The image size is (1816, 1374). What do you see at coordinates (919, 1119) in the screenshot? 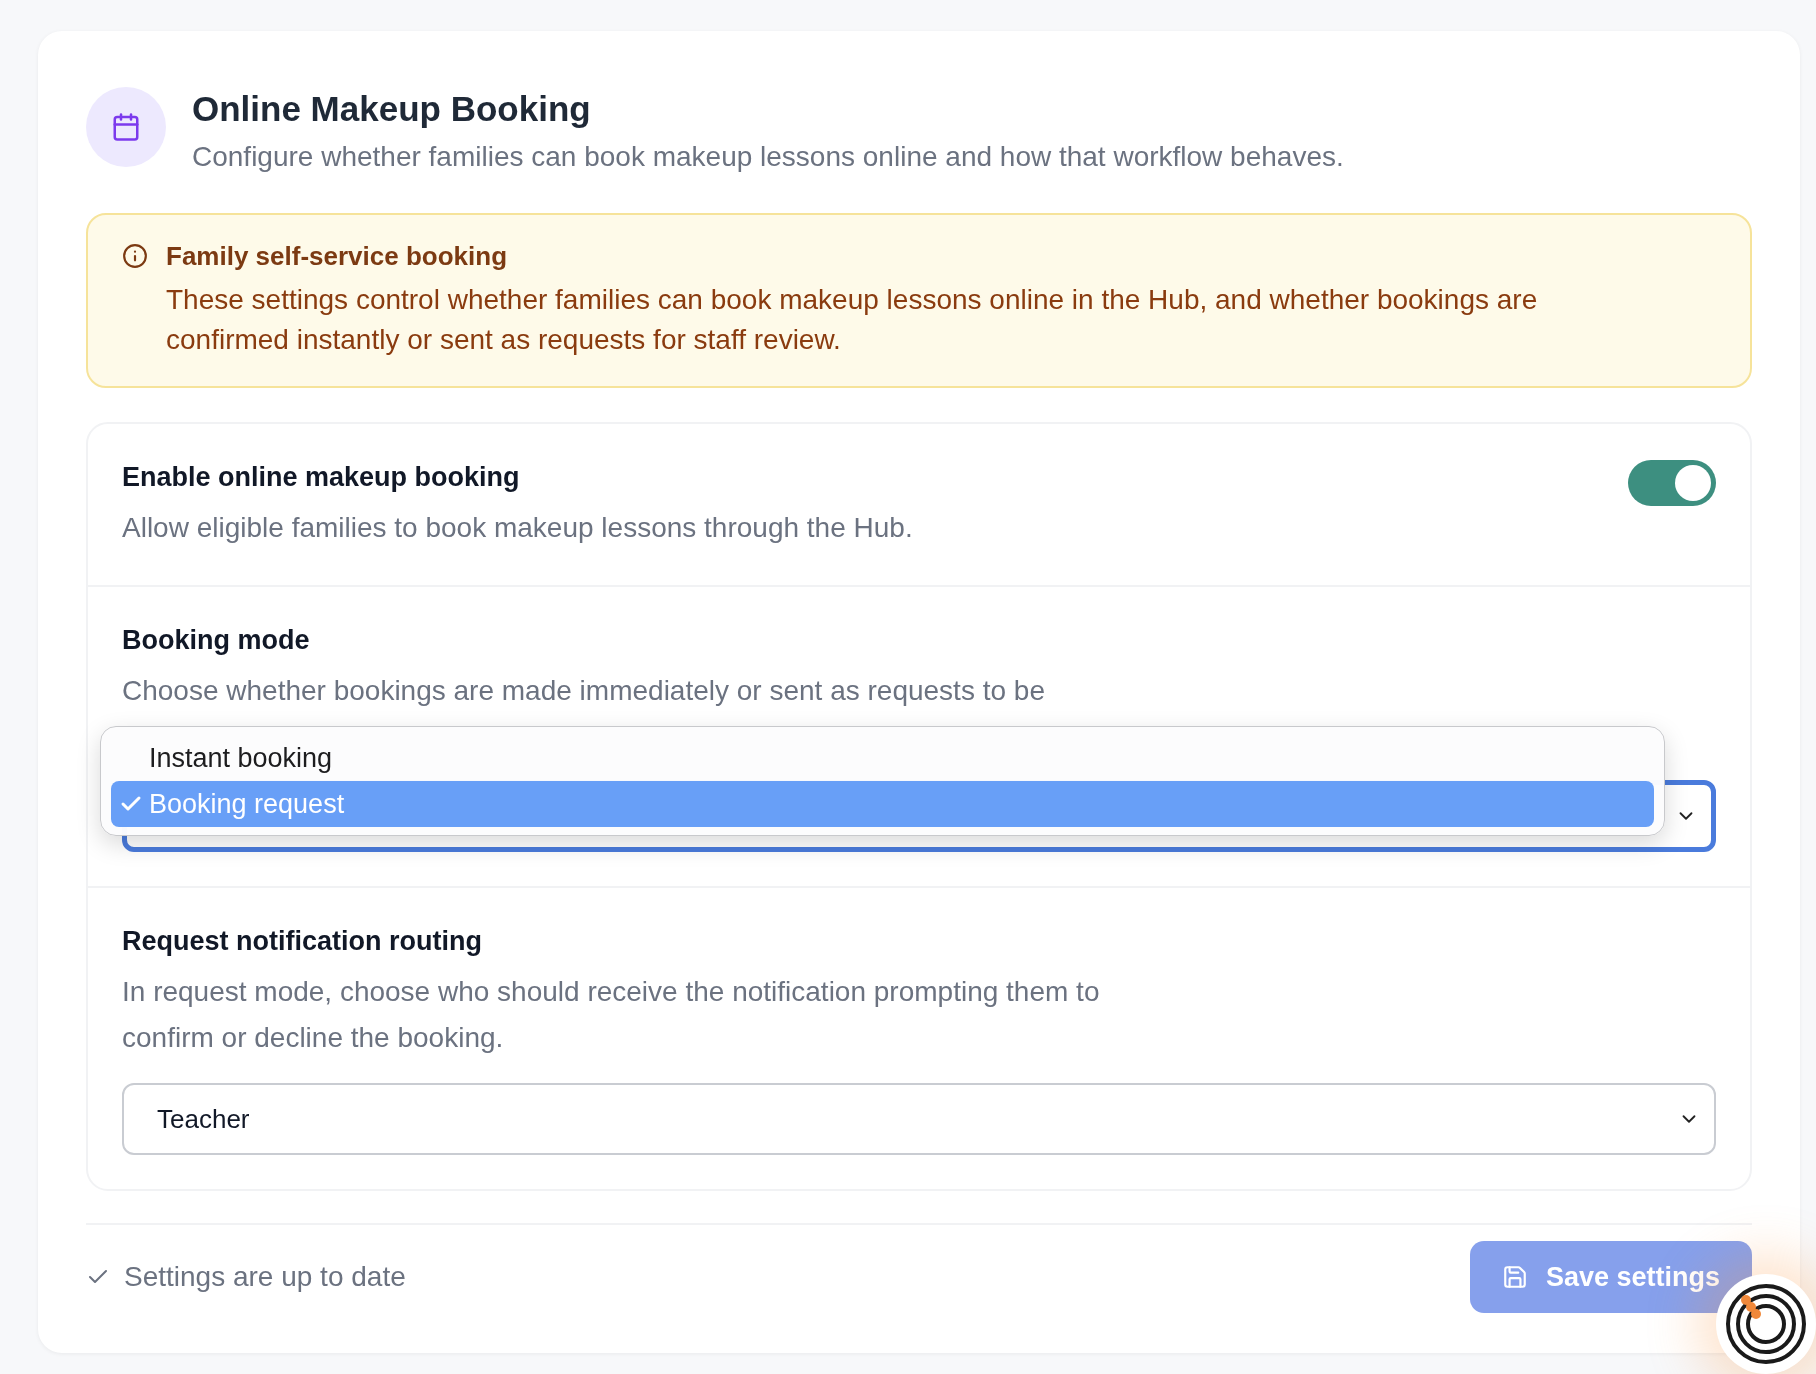
I see `select-field: Teacher` at bounding box center [919, 1119].